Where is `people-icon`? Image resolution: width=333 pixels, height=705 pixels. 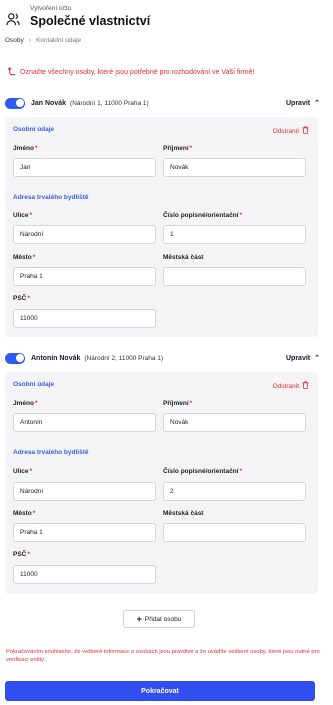
people-icon is located at coordinates (13, 19).